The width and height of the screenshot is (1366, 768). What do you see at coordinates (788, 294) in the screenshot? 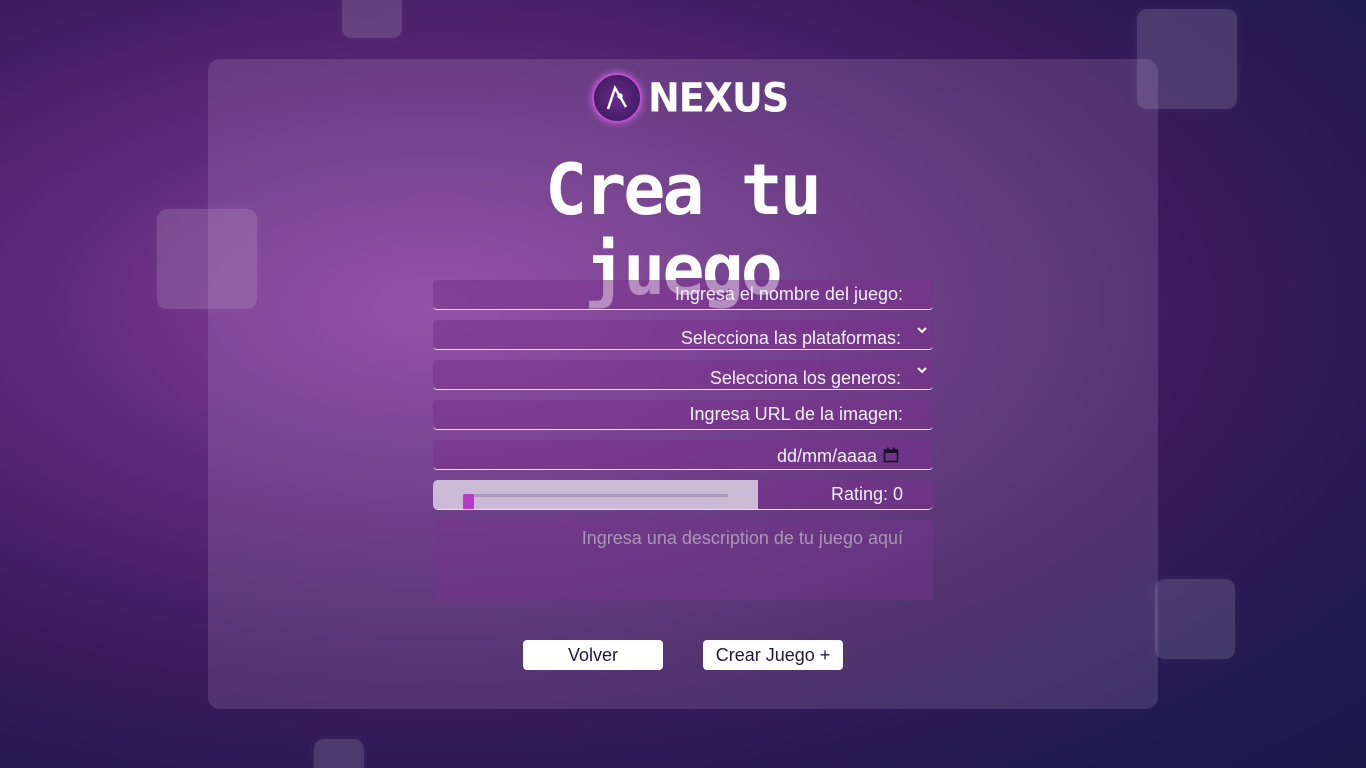
I see `game-name-placeholder: Ingresa el nombre del juego:` at bounding box center [788, 294].